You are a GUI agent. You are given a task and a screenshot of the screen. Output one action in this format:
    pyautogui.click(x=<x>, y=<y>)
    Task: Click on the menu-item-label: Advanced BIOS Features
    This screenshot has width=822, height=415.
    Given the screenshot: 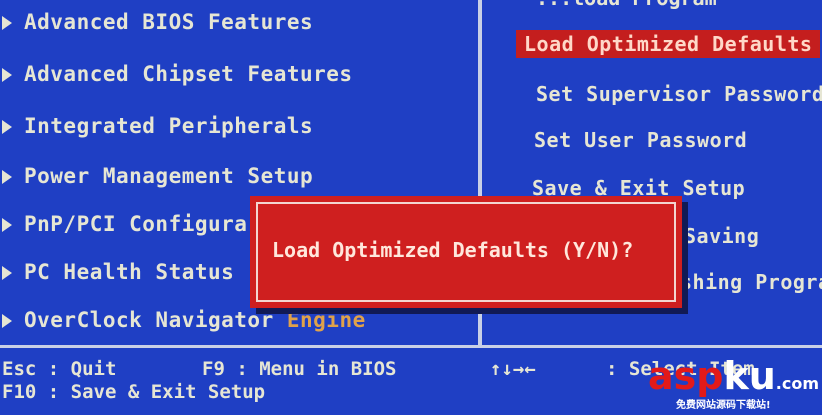 What is the action you would take?
    pyautogui.click(x=169, y=22)
    